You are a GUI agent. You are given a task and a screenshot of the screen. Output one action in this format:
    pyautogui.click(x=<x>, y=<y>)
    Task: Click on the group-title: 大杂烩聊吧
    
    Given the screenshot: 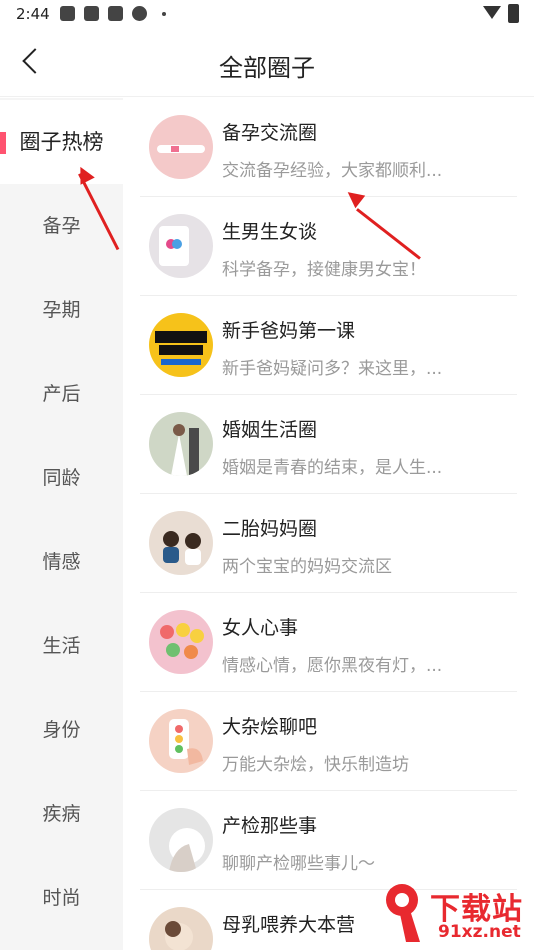 What is the action you would take?
    pyautogui.click(x=270, y=727)
    